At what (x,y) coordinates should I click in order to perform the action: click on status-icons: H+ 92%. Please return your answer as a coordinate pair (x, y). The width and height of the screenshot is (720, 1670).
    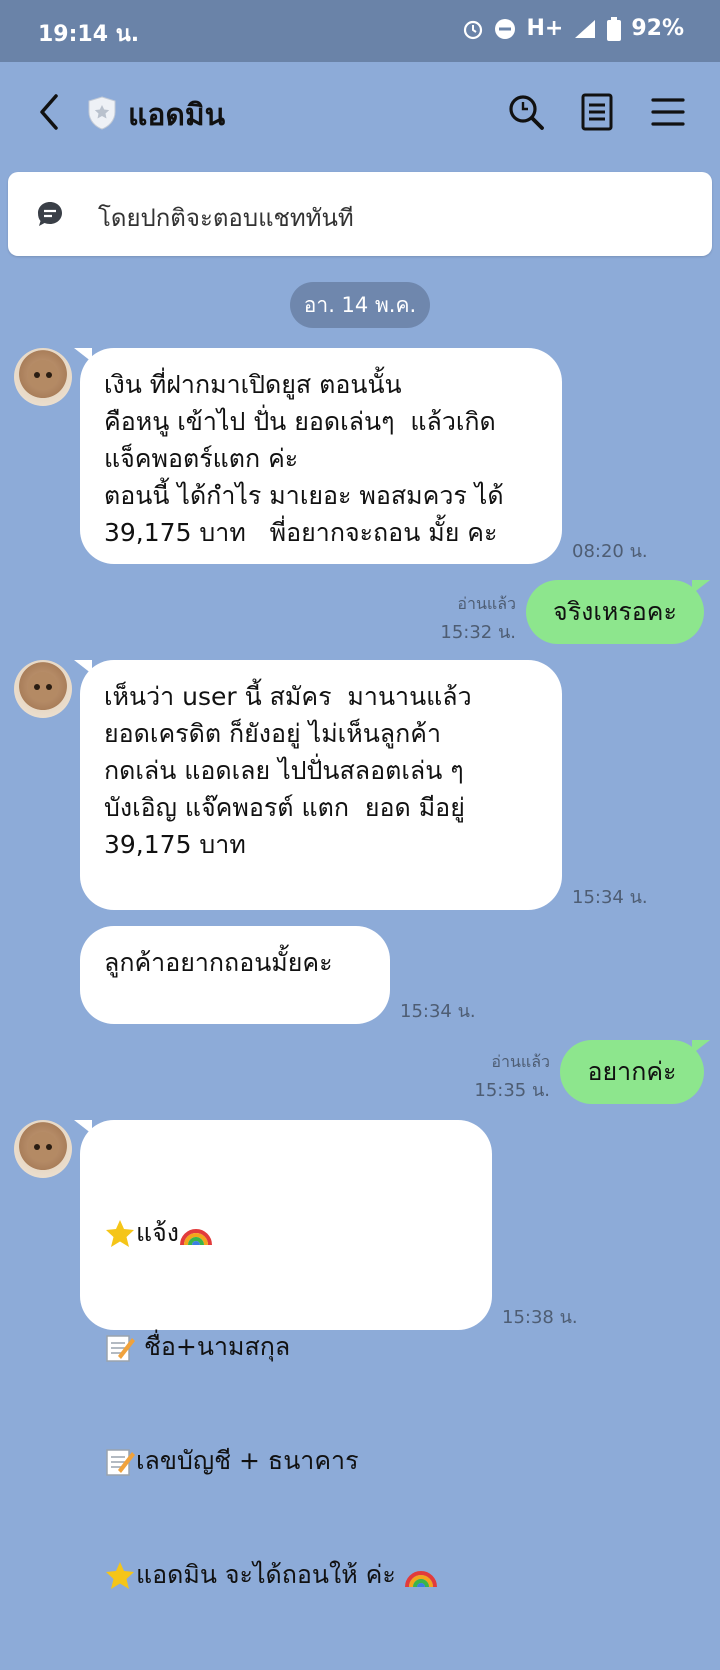
    Looking at the image, I should click on (573, 28).